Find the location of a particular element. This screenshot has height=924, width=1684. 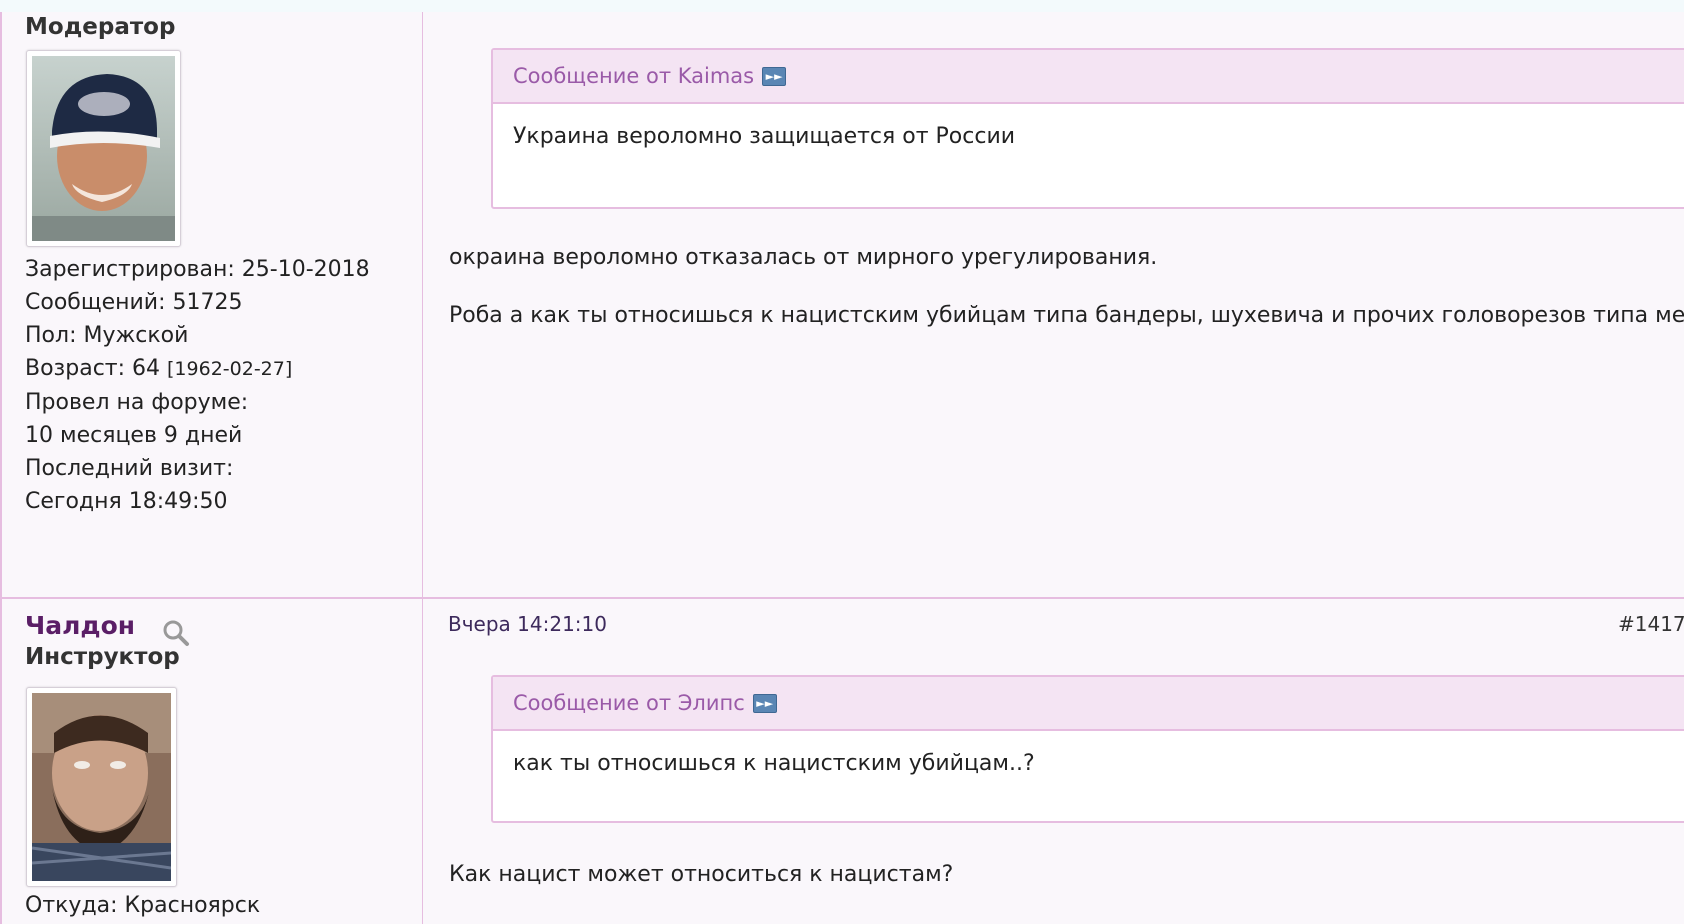

user-info: Откуда: Красноярск is located at coordinates (142, 905).